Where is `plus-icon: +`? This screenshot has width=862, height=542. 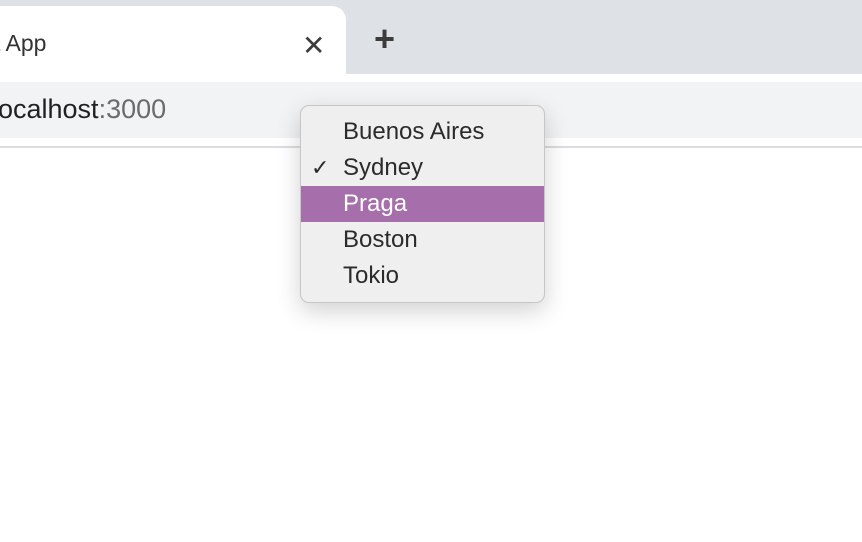 plus-icon: + is located at coordinates (384, 39).